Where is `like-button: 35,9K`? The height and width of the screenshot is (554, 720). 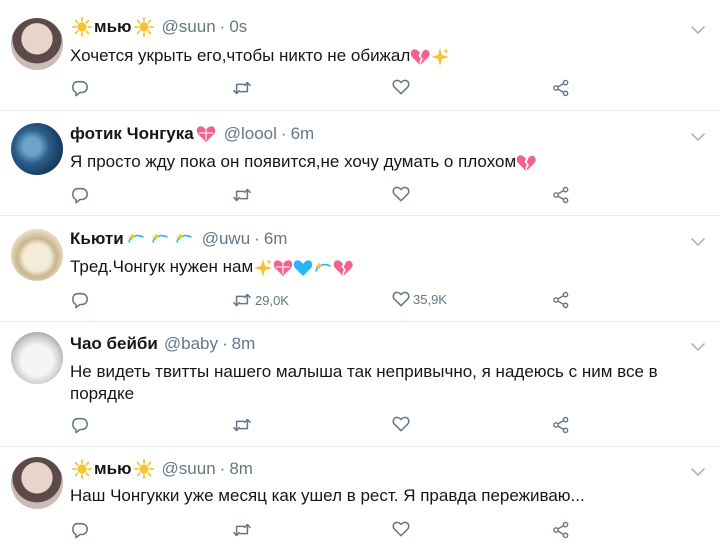
like-button: 35,9K is located at coordinates (419, 299).